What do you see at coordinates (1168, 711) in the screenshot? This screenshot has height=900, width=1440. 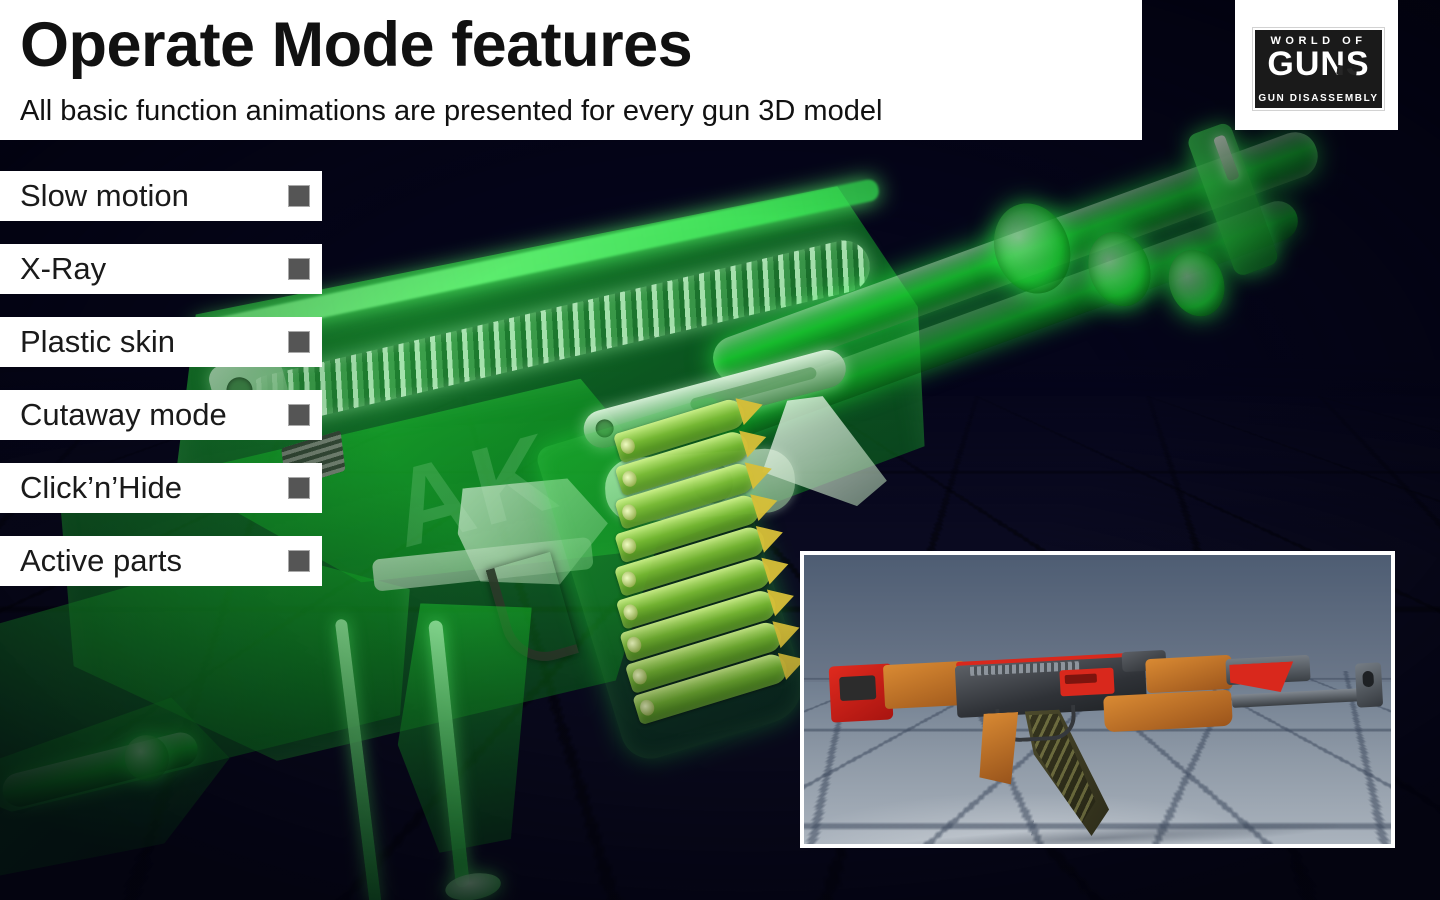 I see `lower-handguard` at bounding box center [1168, 711].